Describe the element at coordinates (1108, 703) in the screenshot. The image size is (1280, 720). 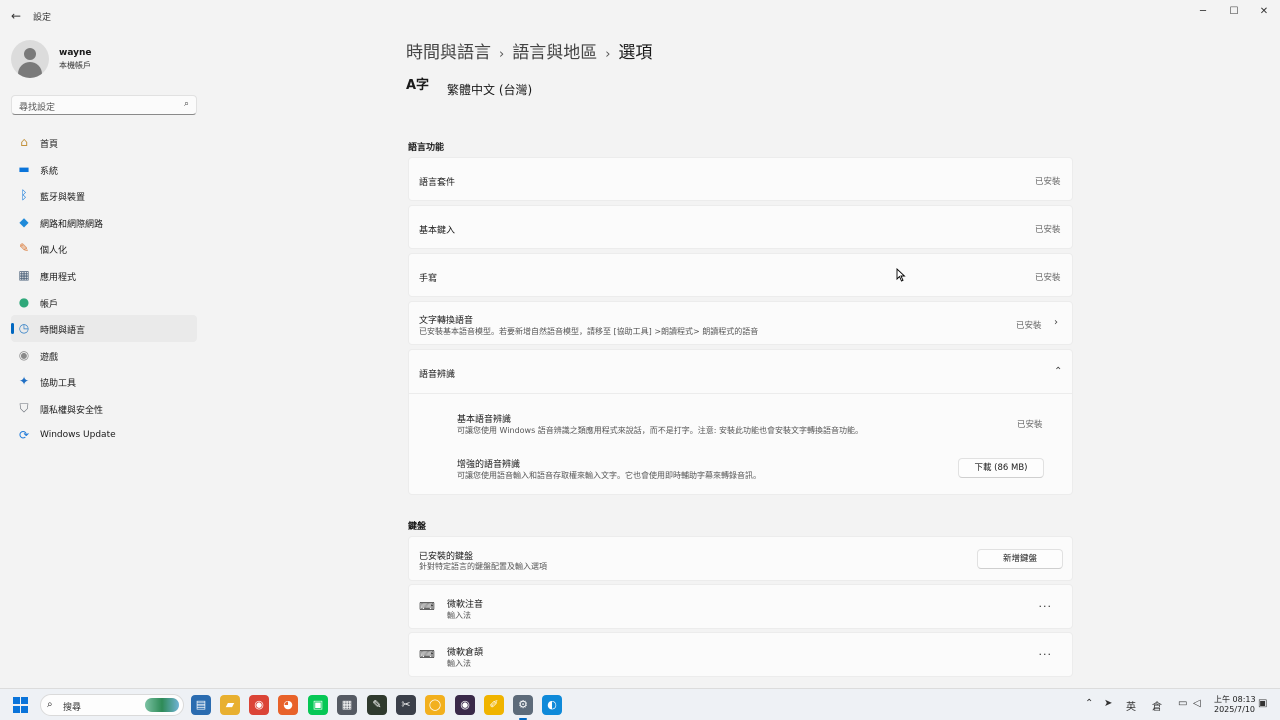
I see `location-icon: ➤` at that location.